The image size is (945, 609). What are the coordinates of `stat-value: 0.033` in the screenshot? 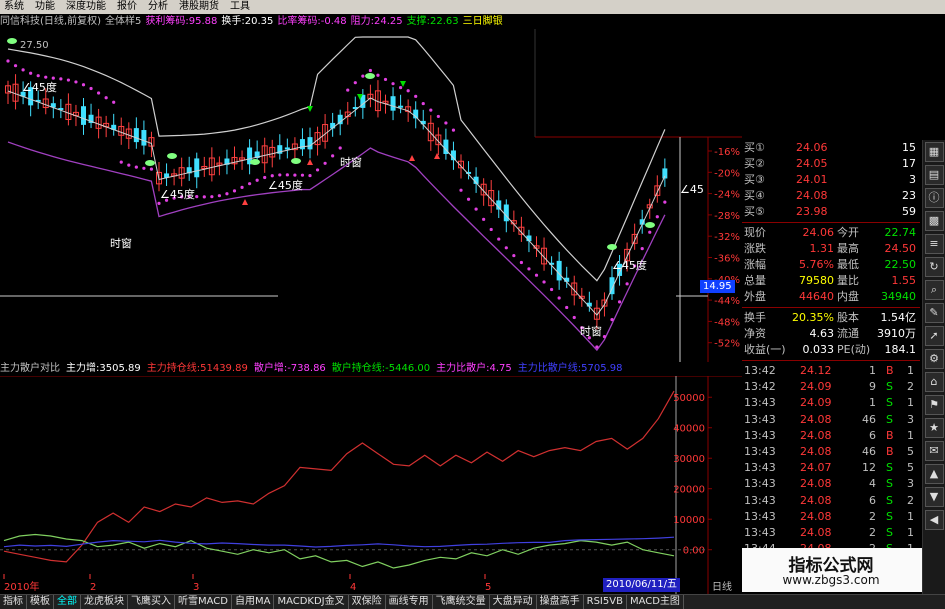 It's located at (818, 349).